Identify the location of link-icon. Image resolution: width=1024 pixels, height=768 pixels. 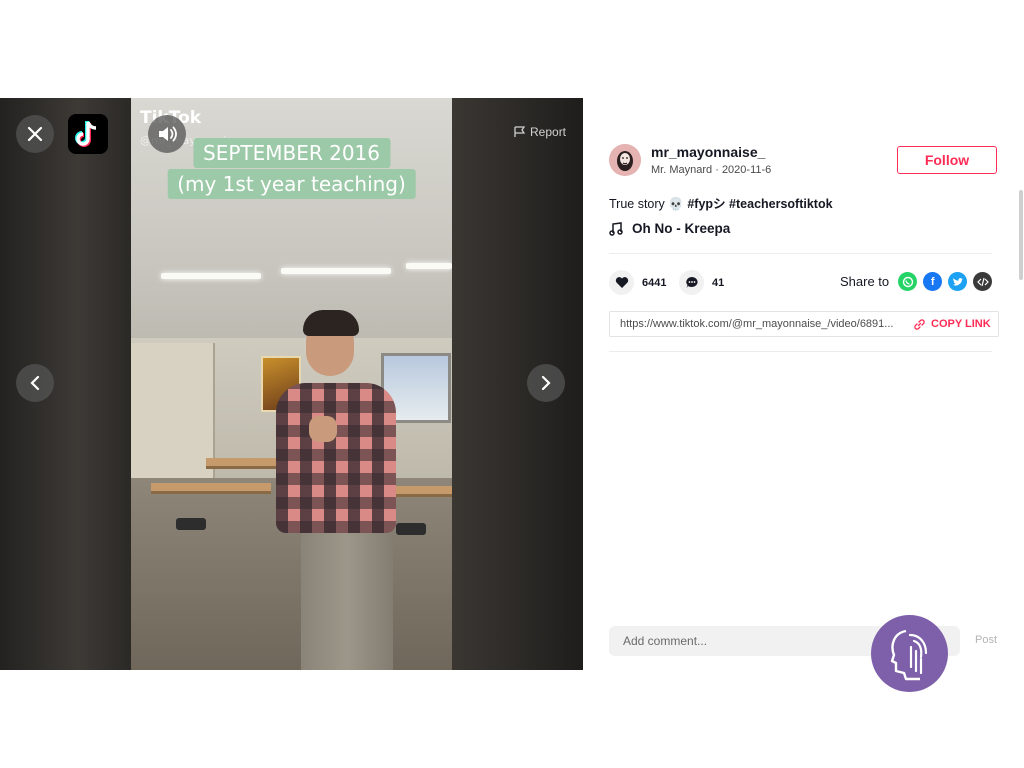
(919, 324).